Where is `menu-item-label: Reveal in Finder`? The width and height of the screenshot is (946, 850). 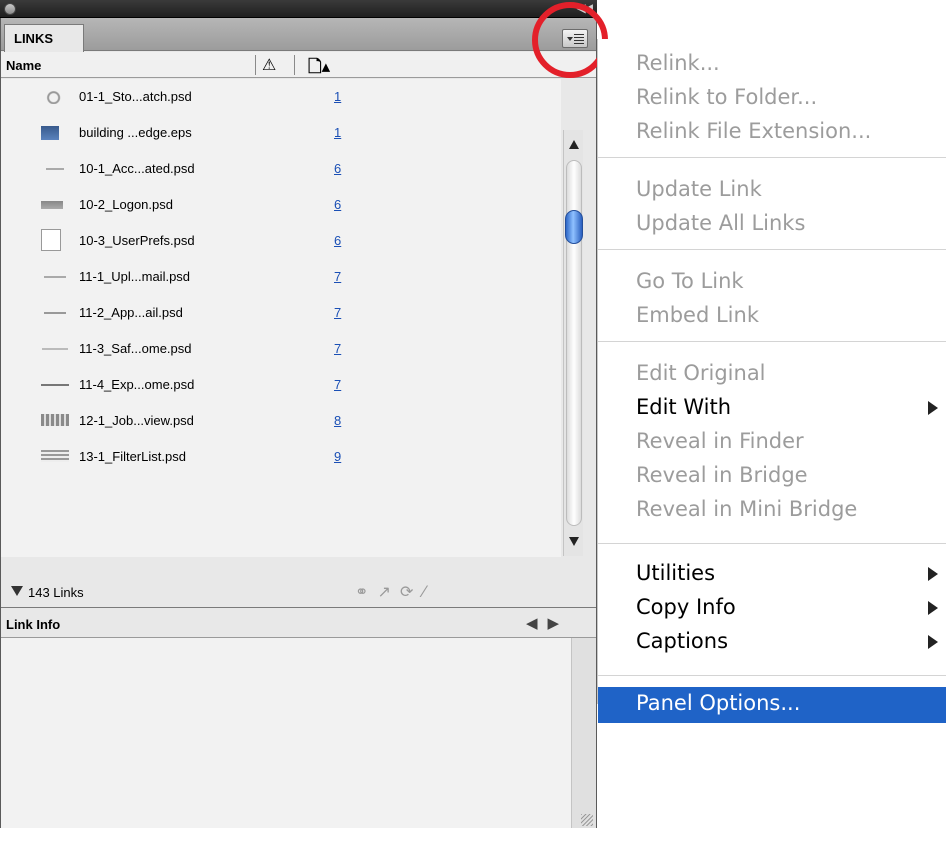
menu-item-label: Reveal in Finder is located at coordinates (720, 441).